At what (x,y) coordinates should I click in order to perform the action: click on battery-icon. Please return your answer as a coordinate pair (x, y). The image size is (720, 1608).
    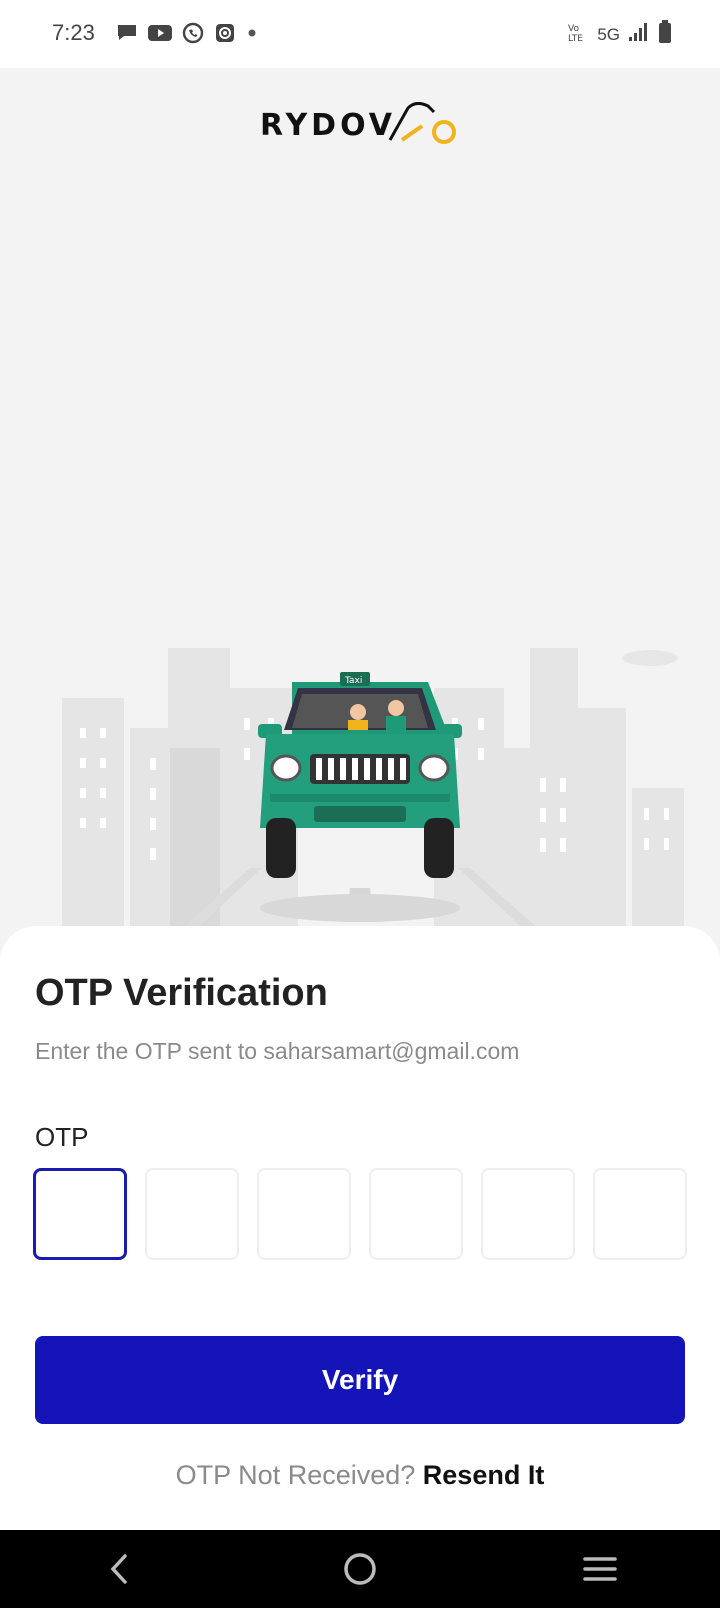
    Looking at the image, I should click on (665, 34).